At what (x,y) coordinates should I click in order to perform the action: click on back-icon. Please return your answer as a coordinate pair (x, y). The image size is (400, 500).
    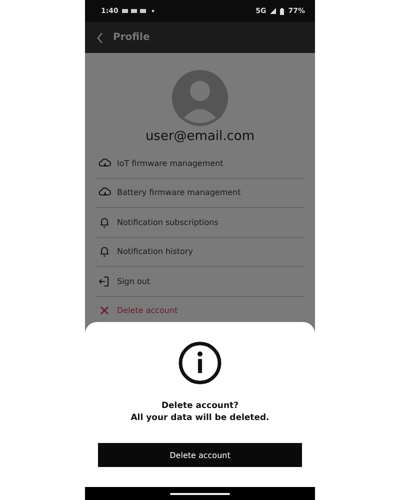
    Looking at the image, I should click on (100, 37).